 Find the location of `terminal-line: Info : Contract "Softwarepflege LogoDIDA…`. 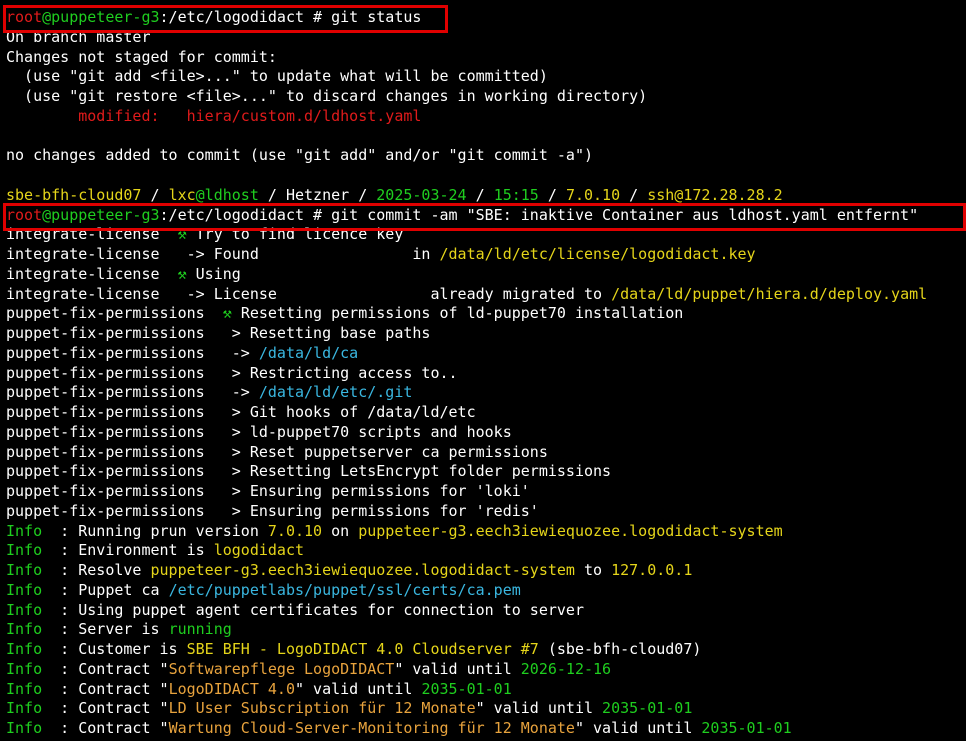

terminal-line: Info : Contract "Softwarepflege LogoDIDA… is located at coordinates (308, 669).